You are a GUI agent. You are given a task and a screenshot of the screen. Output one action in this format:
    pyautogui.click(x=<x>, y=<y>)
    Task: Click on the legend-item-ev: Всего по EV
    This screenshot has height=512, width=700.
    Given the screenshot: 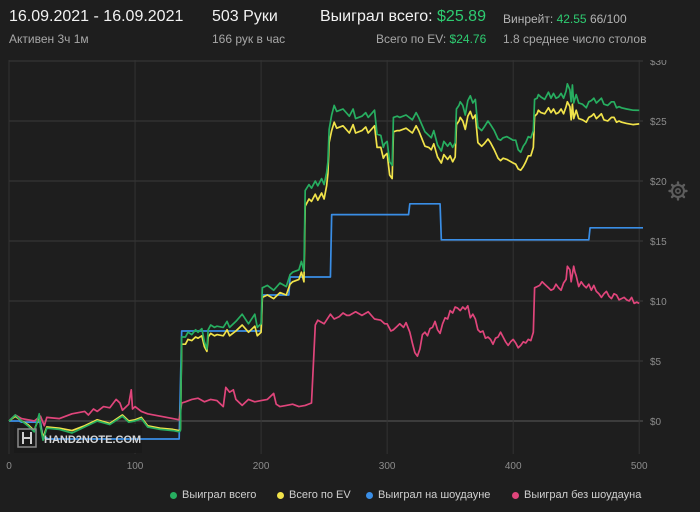 What is the action you would take?
    pyautogui.click(x=314, y=495)
    